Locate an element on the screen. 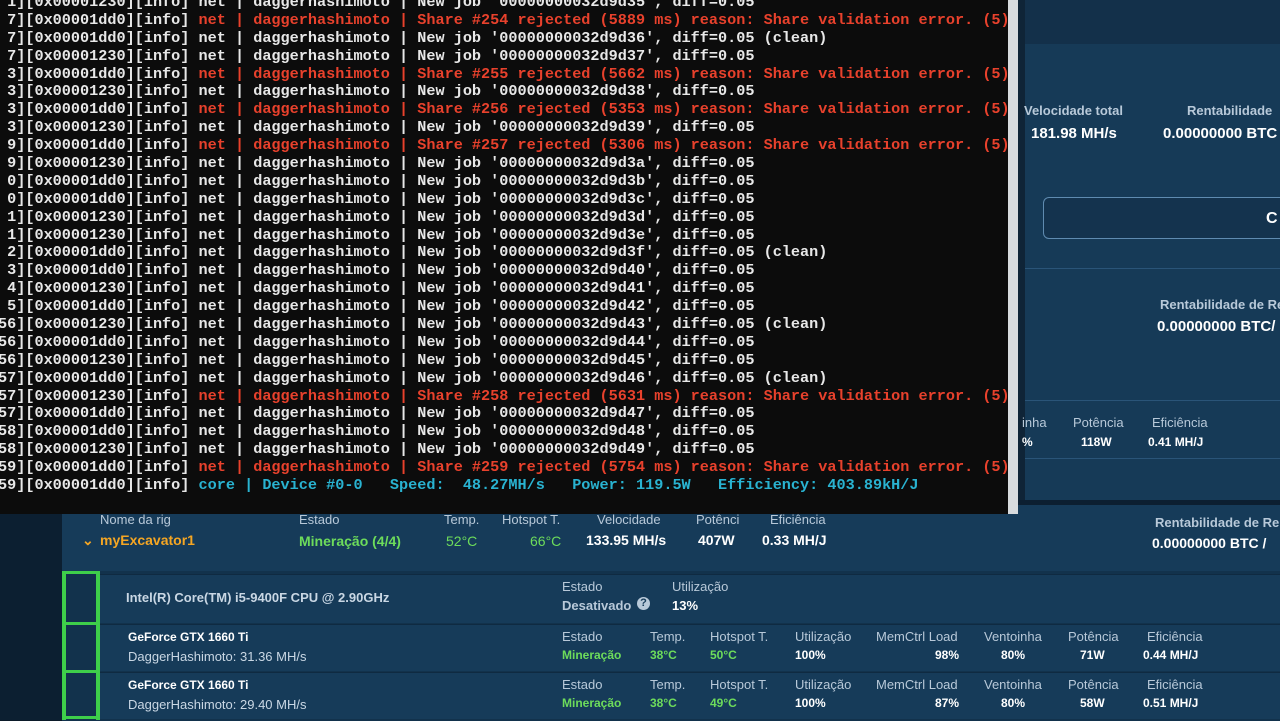  rig-name: myExcavator1 is located at coordinates (147, 540).